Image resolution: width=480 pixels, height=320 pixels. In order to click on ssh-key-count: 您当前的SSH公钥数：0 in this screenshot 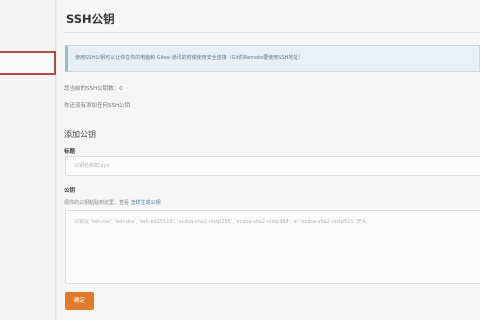, I will do `click(93, 89)`.